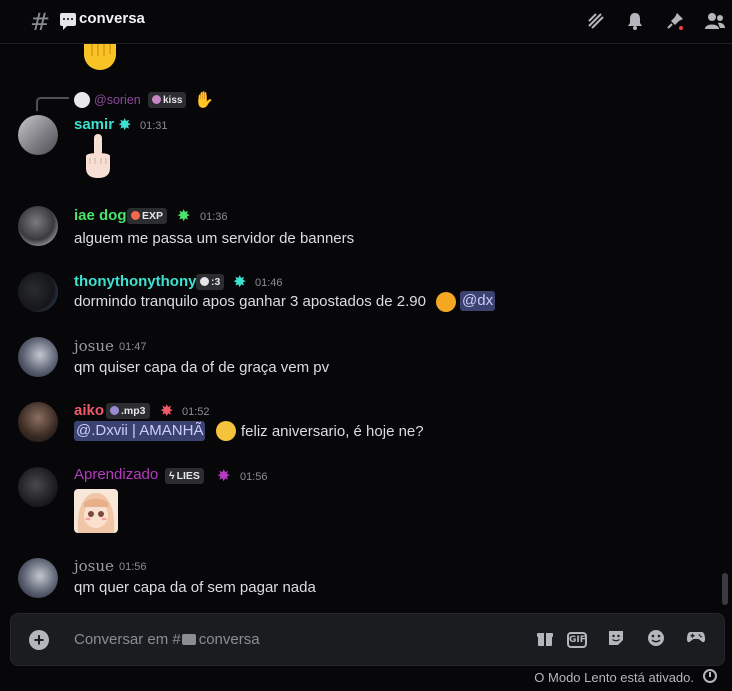 The width and height of the screenshot is (732, 691). I want to click on party-face-emoji, so click(226, 431).